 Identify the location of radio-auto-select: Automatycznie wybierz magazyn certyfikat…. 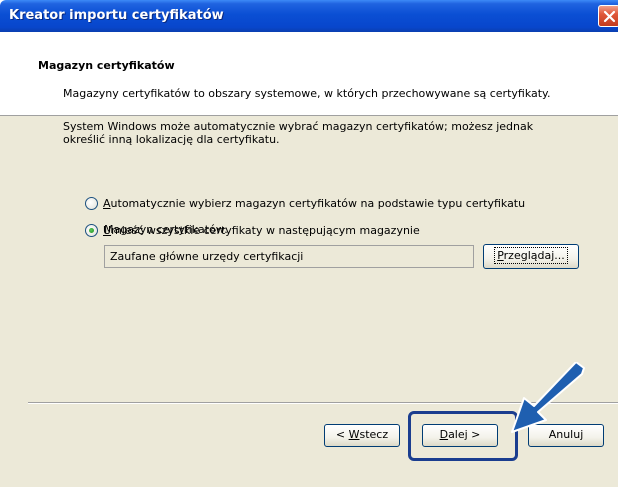
(305, 203).